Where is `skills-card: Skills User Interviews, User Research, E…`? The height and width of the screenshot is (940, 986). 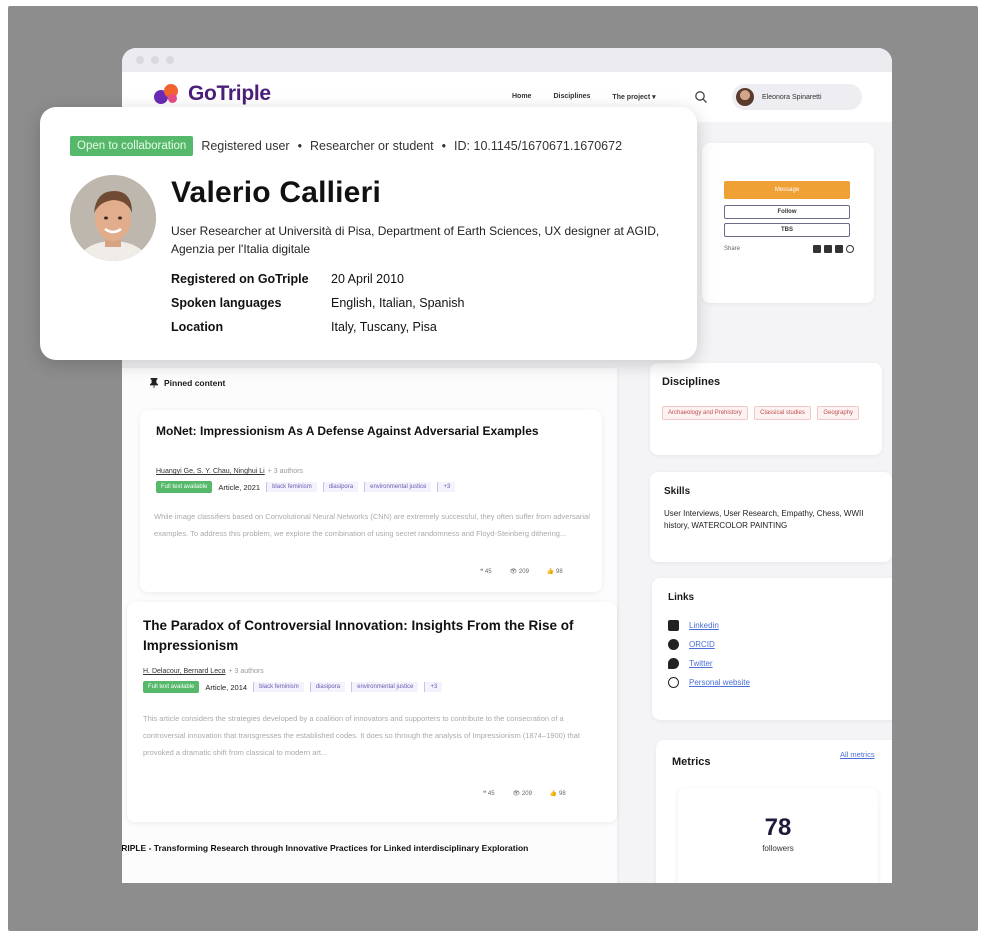
skills-card: Skills User Interviews, User Research, E… is located at coordinates (771, 517).